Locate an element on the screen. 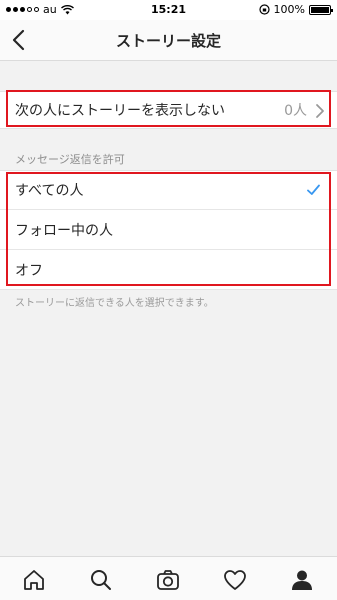  status-right: 100% is located at coordinates (295, 9).